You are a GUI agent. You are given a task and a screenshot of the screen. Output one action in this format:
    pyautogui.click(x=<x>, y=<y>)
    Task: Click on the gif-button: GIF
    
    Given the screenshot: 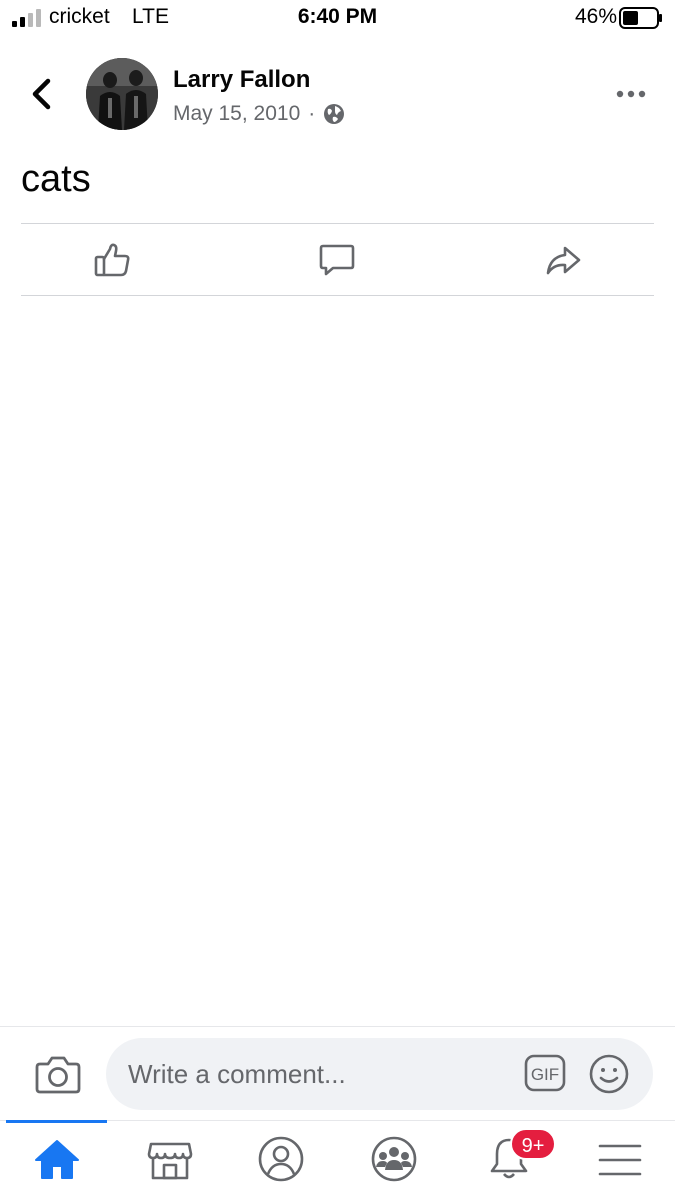 What is the action you would take?
    pyautogui.click(x=545, y=1073)
    